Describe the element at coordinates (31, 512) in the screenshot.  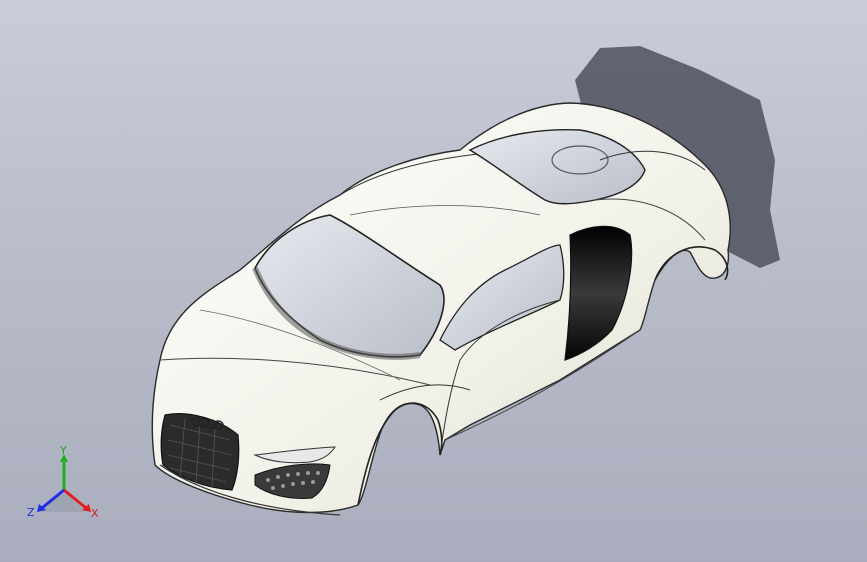
I see `z-axis-label: Z` at that location.